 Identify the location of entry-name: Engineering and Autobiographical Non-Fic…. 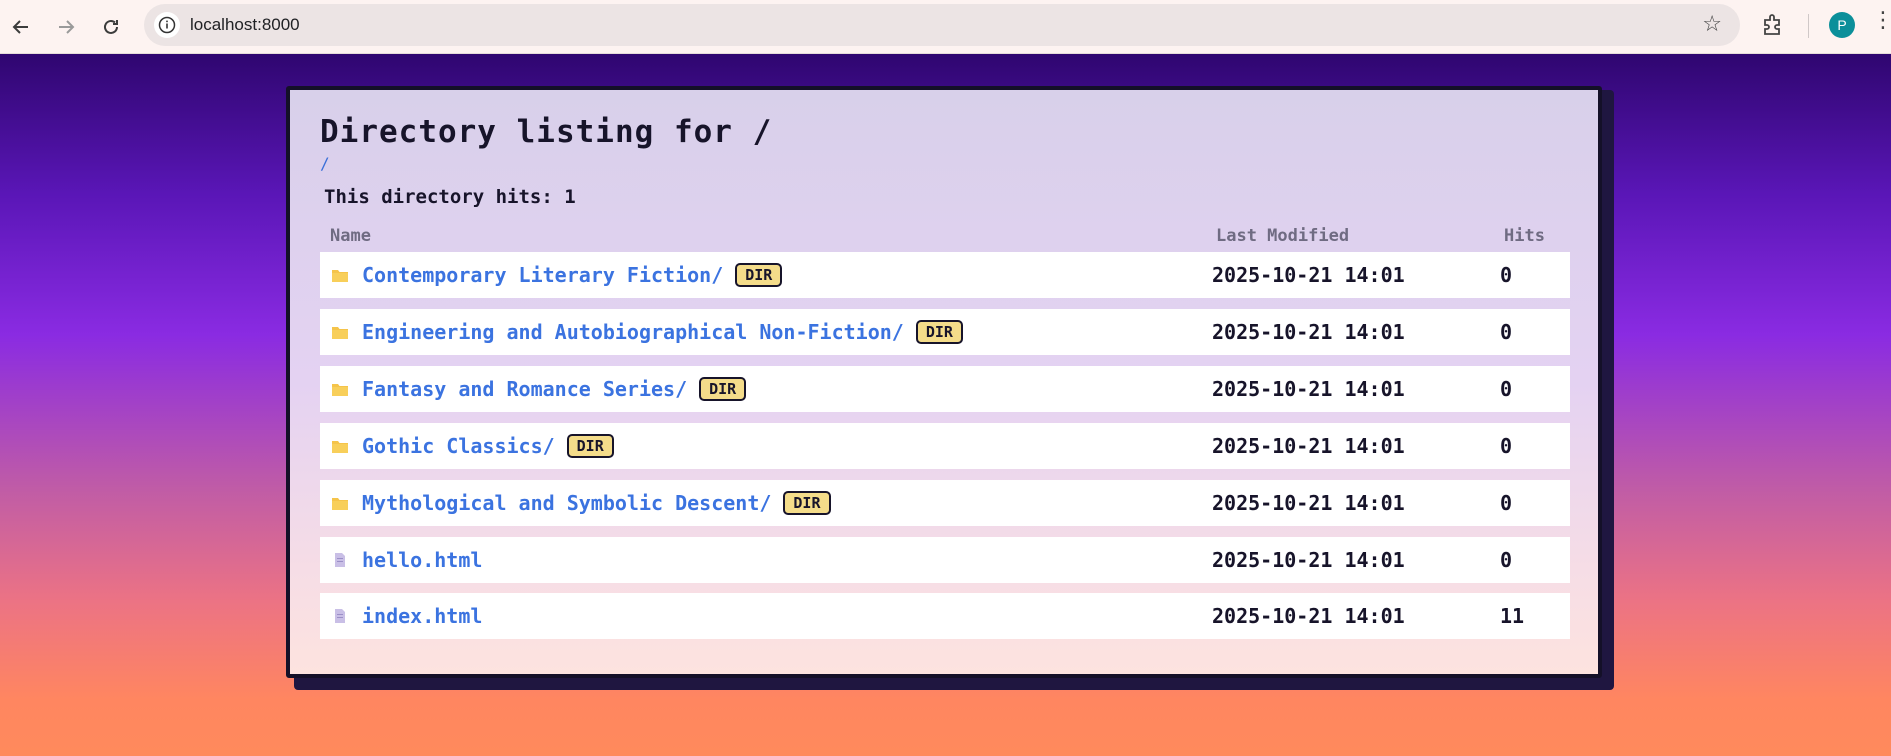
(633, 332).